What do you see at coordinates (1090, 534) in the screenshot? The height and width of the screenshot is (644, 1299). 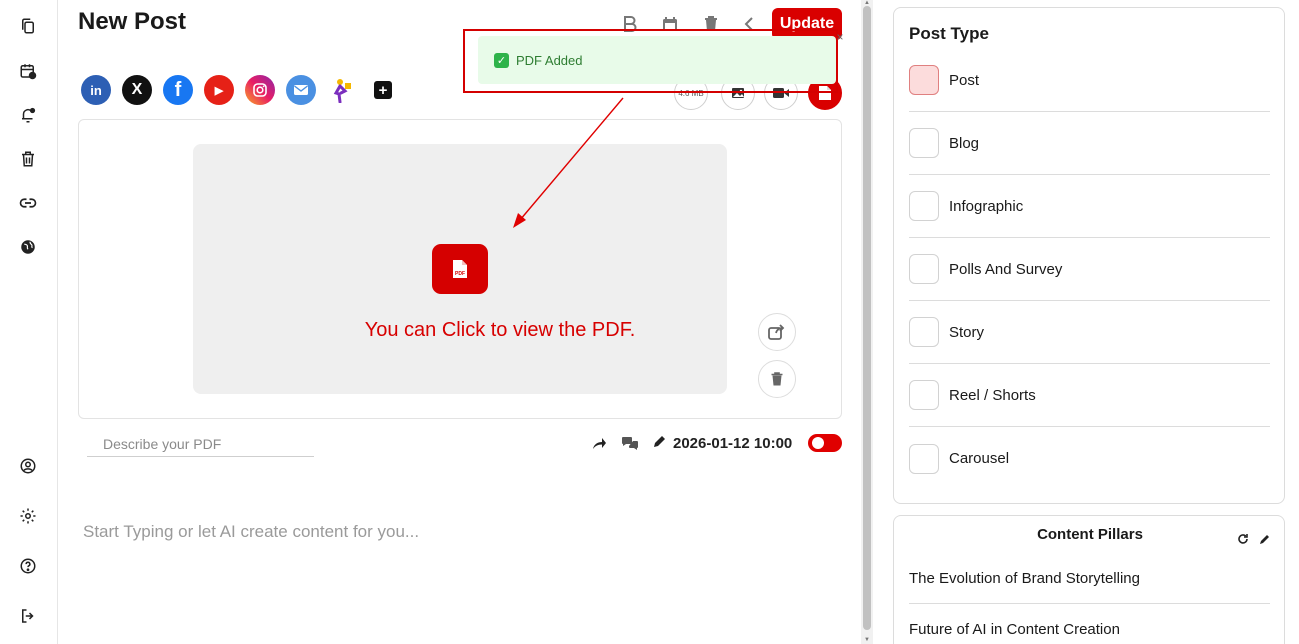 I see `pillars-title: Content Pillars` at bounding box center [1090, 534].